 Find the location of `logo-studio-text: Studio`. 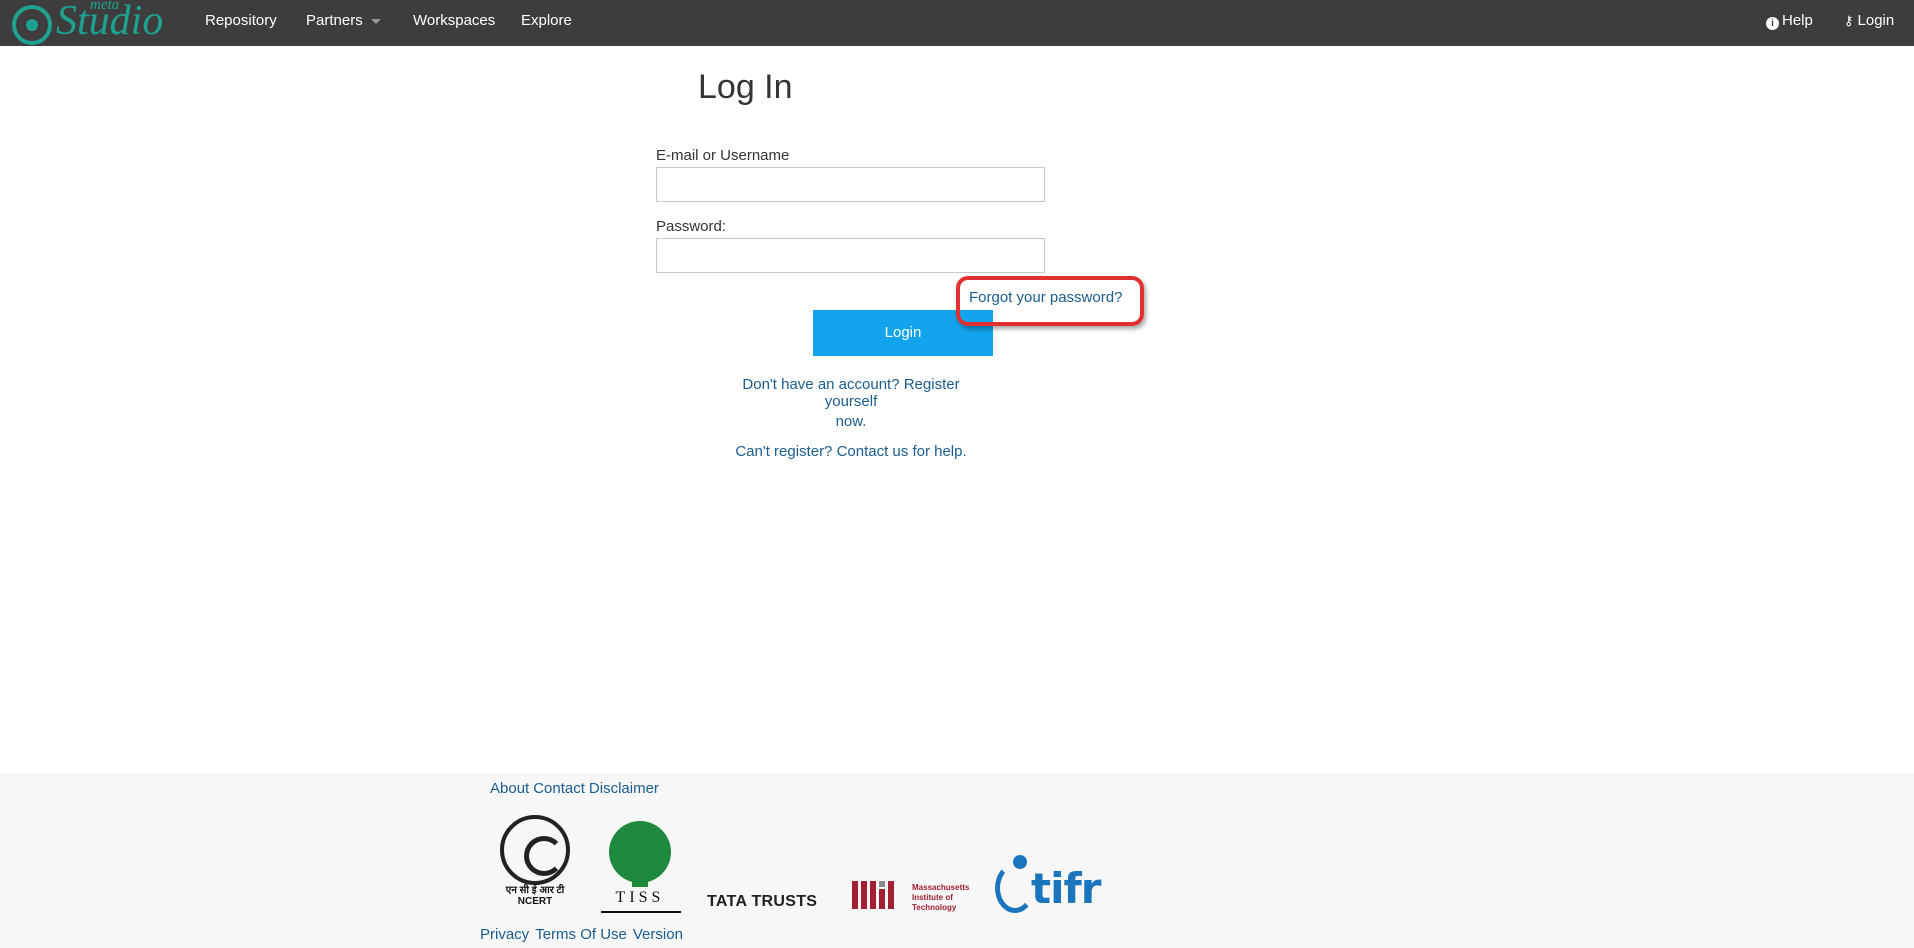

logo-studio-text: Studio is located at coordinates (110, 22).